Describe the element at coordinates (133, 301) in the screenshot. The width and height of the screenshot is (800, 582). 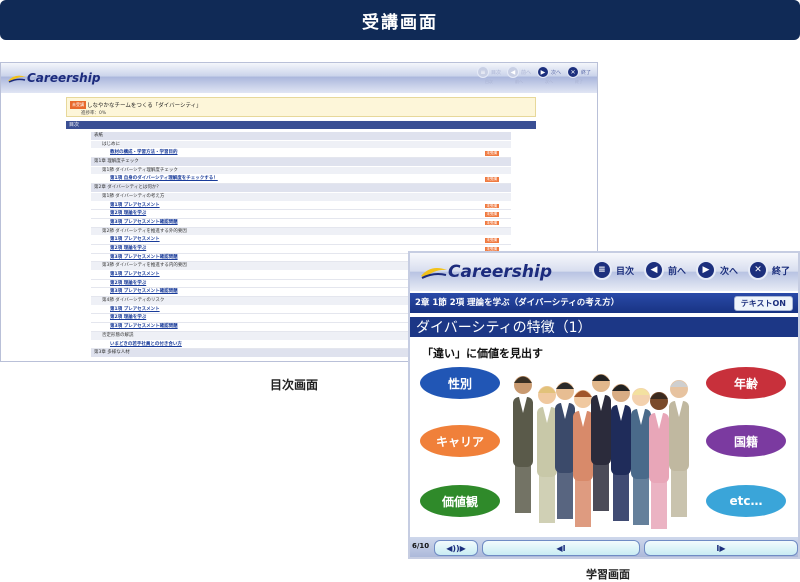
I see `toc-section-label: 第4節 ダイバーシティのリスク` at that location.